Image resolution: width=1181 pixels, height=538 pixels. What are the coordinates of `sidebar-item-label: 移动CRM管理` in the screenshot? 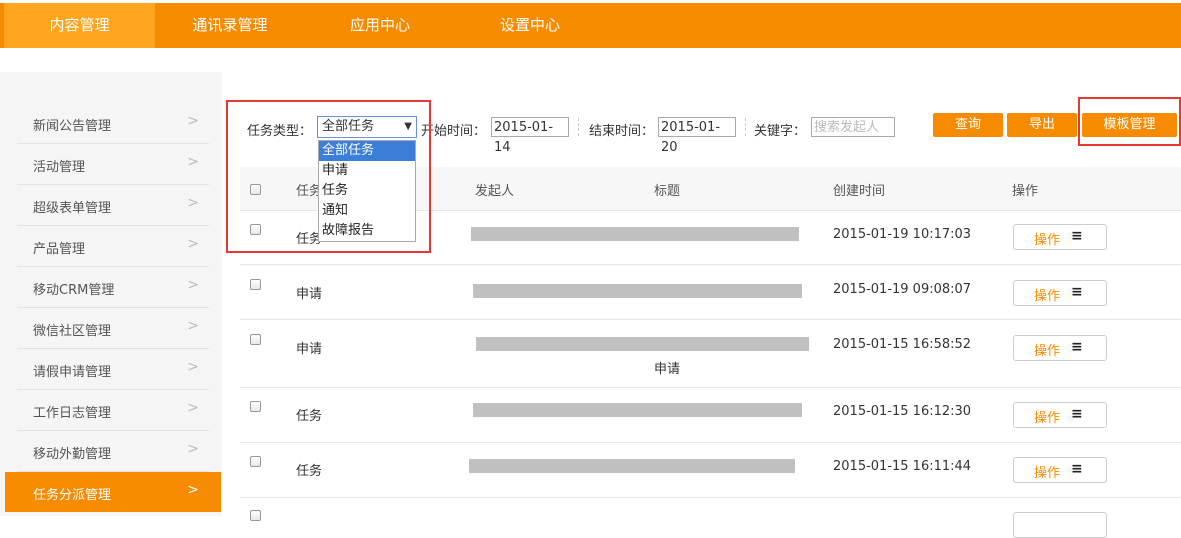 It's located at (74, 290).